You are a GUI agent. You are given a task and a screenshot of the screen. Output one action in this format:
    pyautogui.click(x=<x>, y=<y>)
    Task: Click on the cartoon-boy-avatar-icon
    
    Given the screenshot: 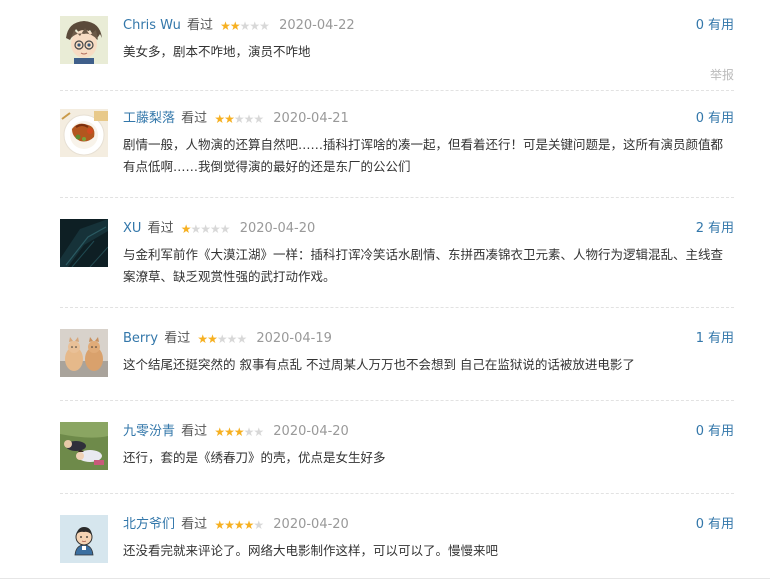 What is the action you would take?
    pyautogui.click(x=84, y=539)
    